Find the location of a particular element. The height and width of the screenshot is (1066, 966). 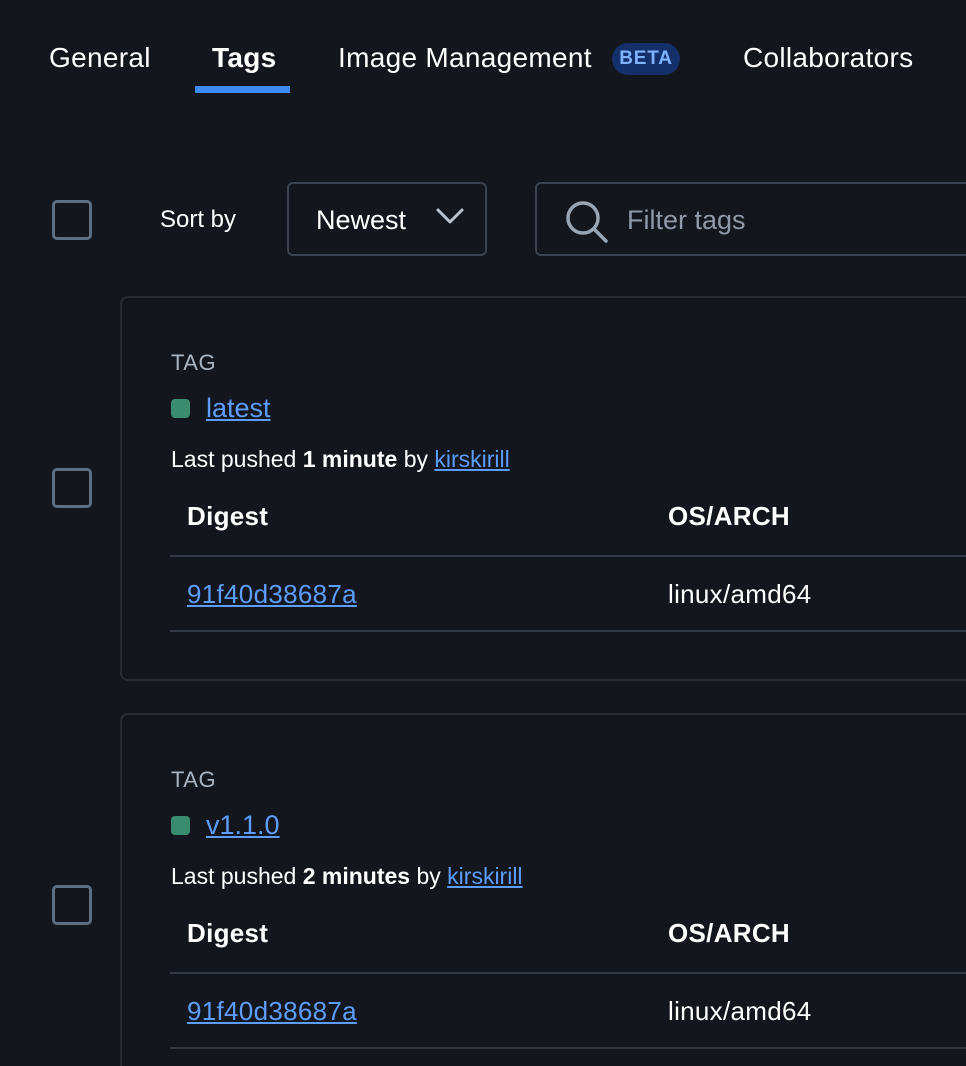

tab-collaborators: Collaborators is located at coordinates (828, 58).